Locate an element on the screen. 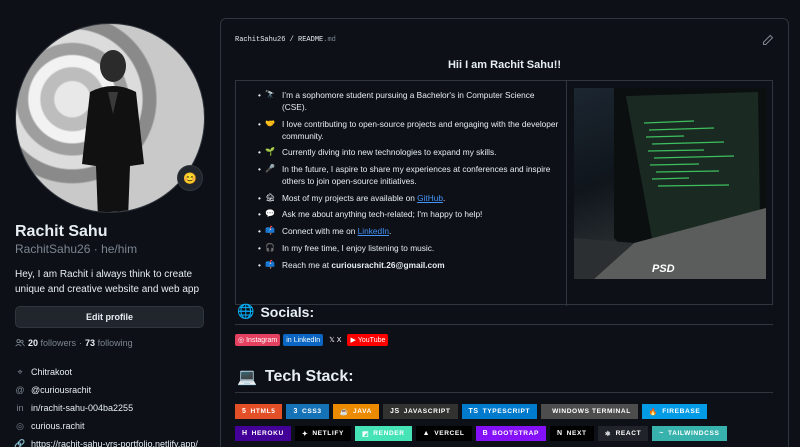  tech-logo-icon: ⚛ is located at coordinates (608, 434).